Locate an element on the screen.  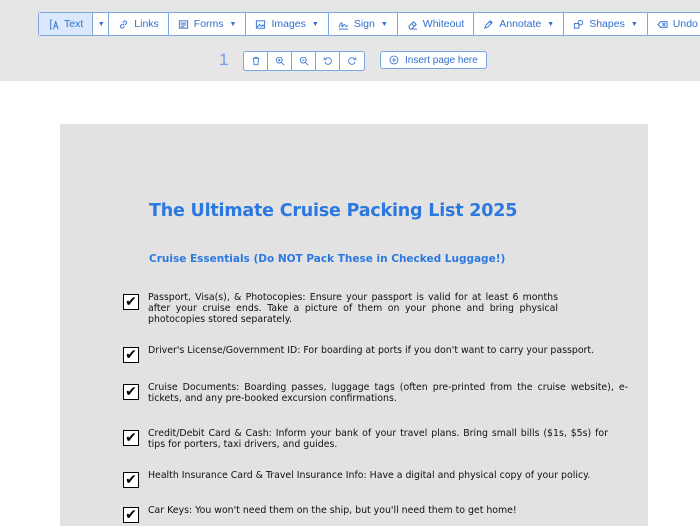
insert-page-button: Insert page here is located at coordinates (433, 60).